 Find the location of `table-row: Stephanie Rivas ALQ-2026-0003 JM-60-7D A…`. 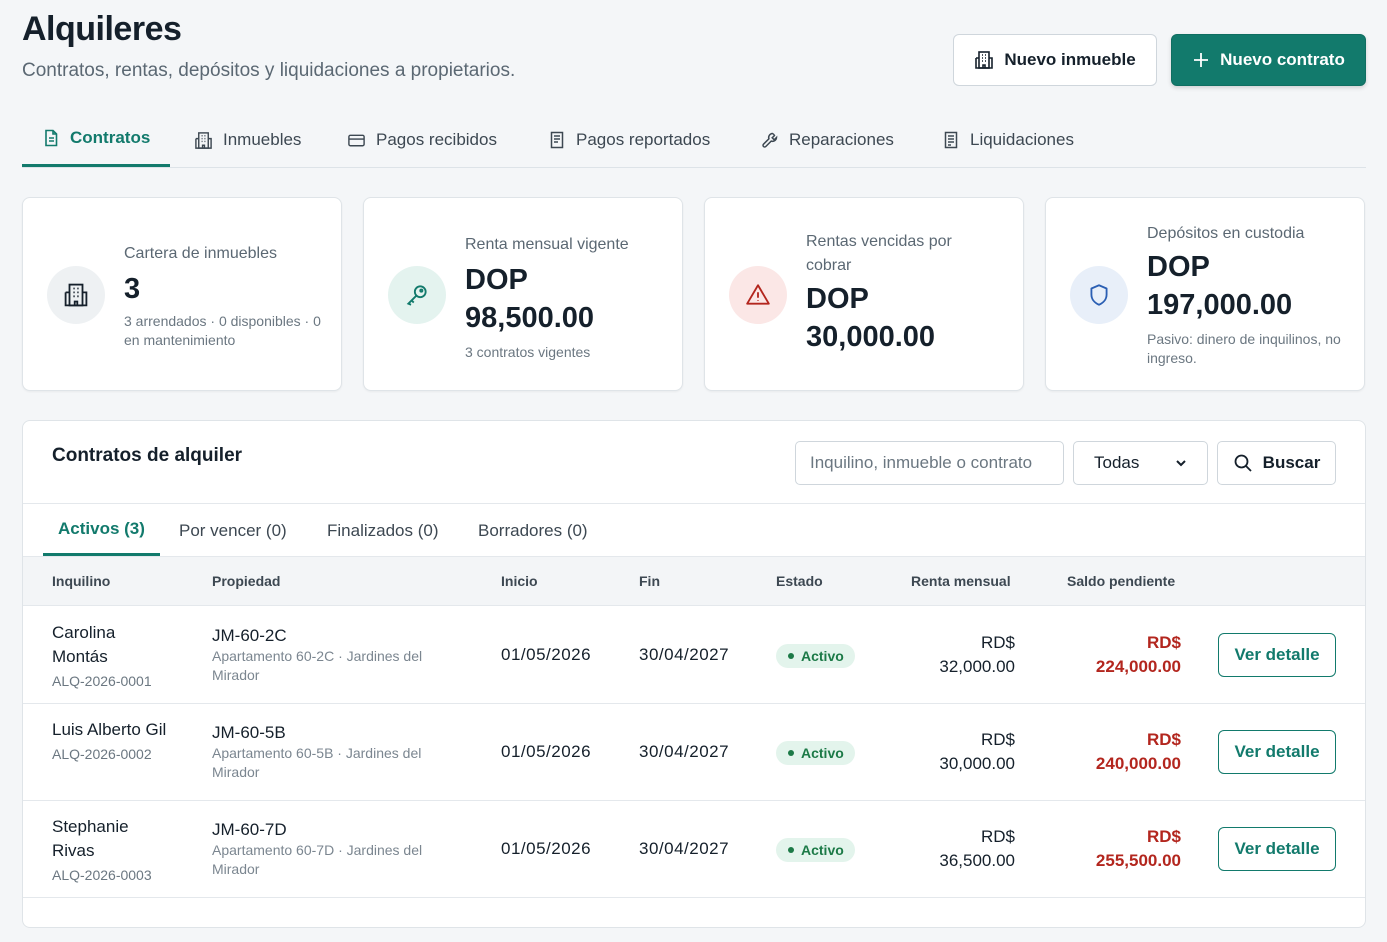

table-row: Stephanie Rivas ALQ-2026-0003 JM-60-7D A… is located at coordinates (694, 849).